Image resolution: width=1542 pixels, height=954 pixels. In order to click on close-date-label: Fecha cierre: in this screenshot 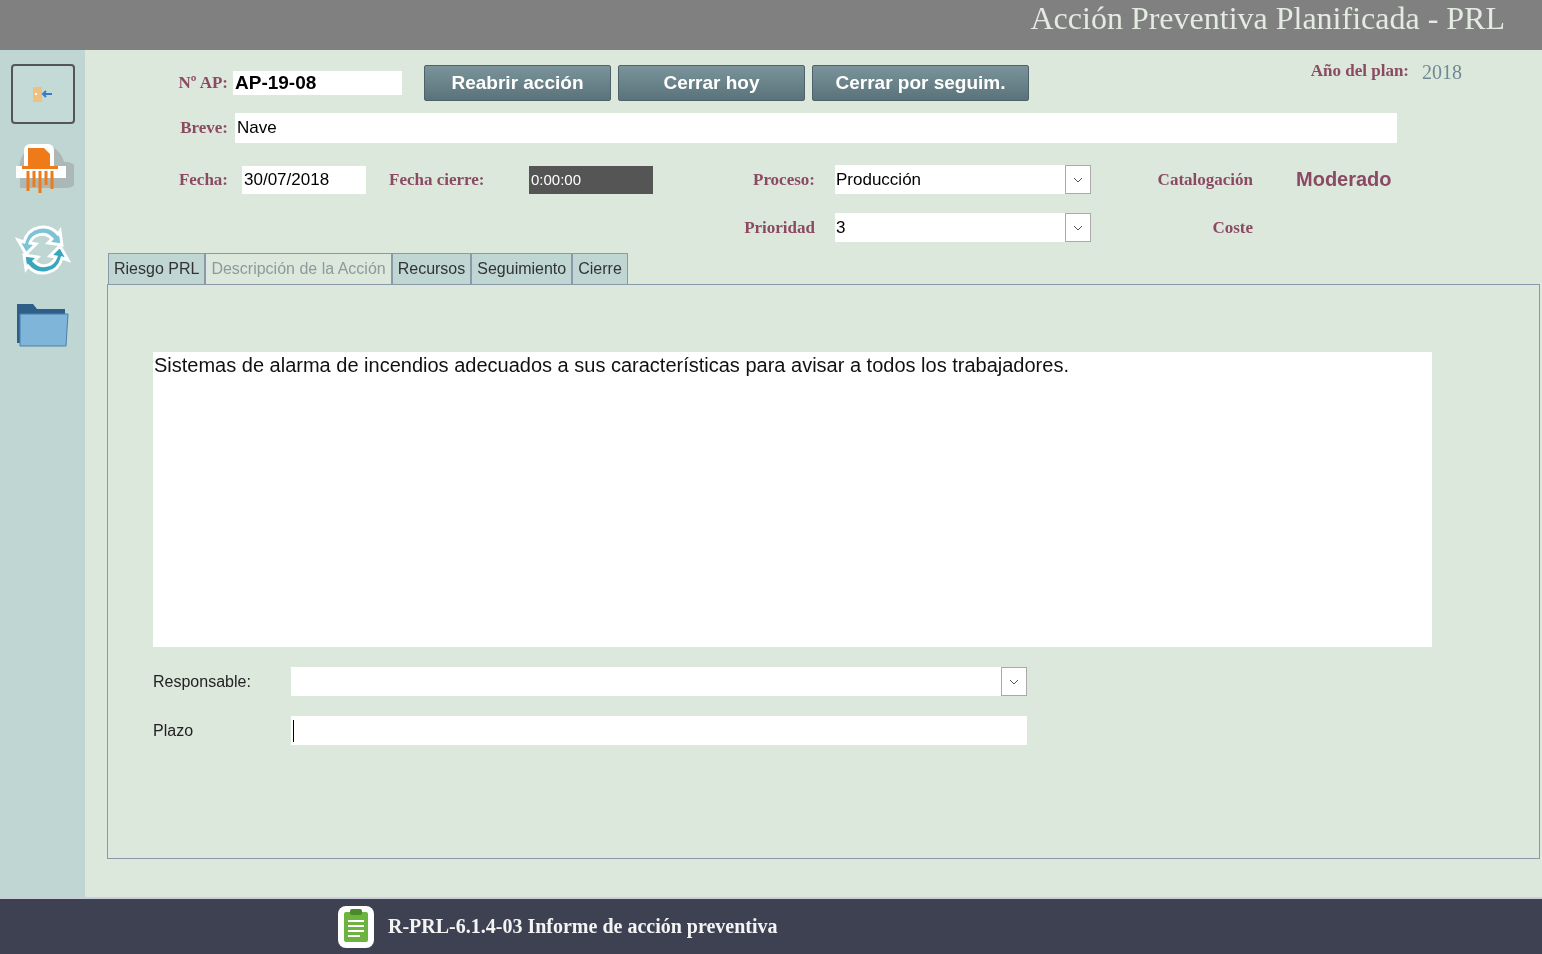, I will do `click(437, 179)`.